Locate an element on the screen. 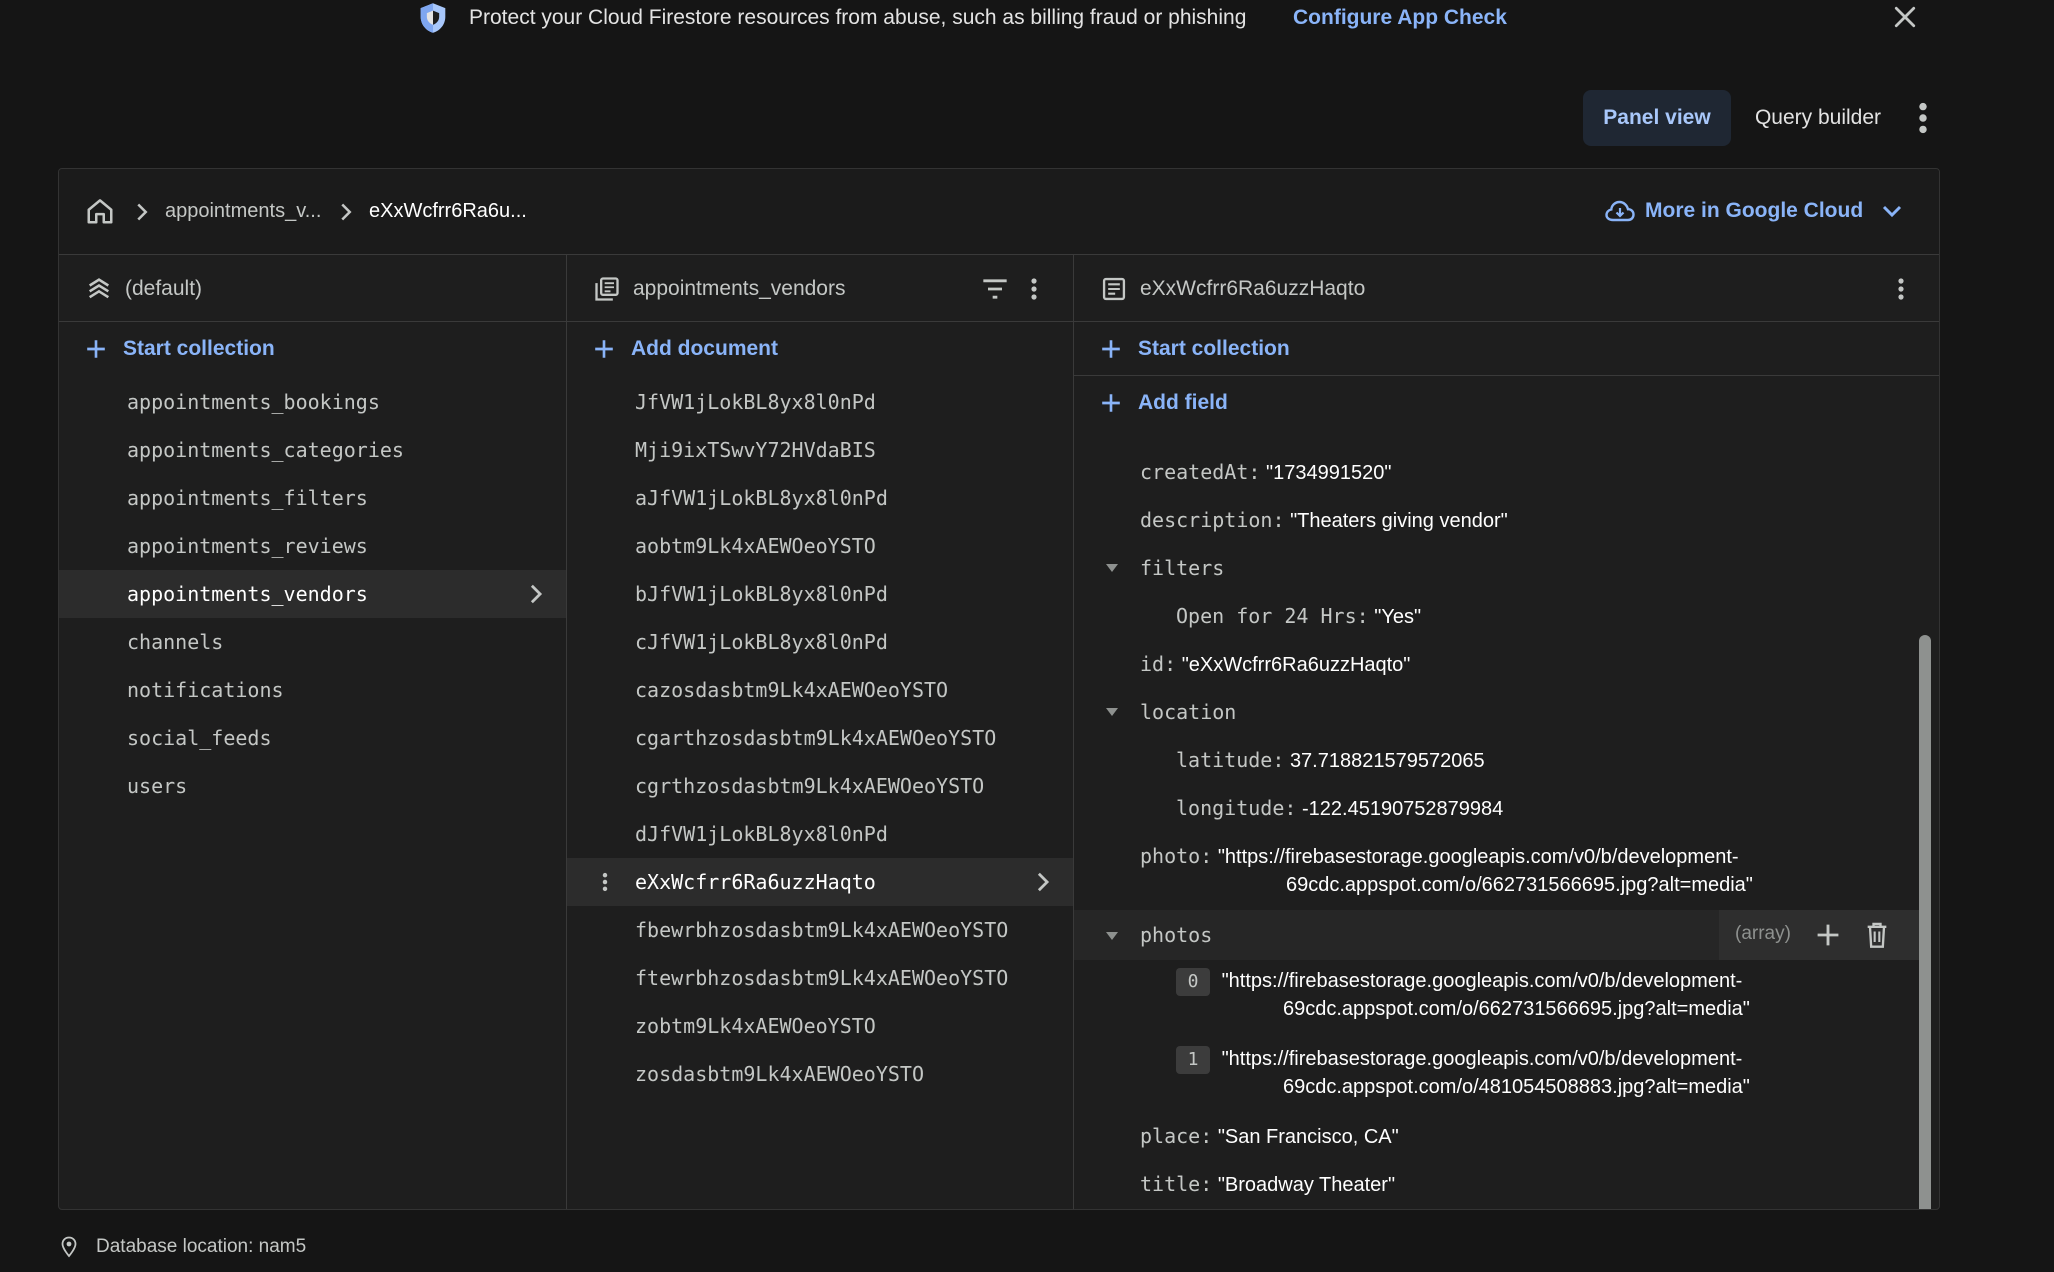 Image resolution: width=2054 pixels, height=1272 pixels. document-item: dJfVW1jLokBL8yx8l0nPd is located at coordinates (820, 834).